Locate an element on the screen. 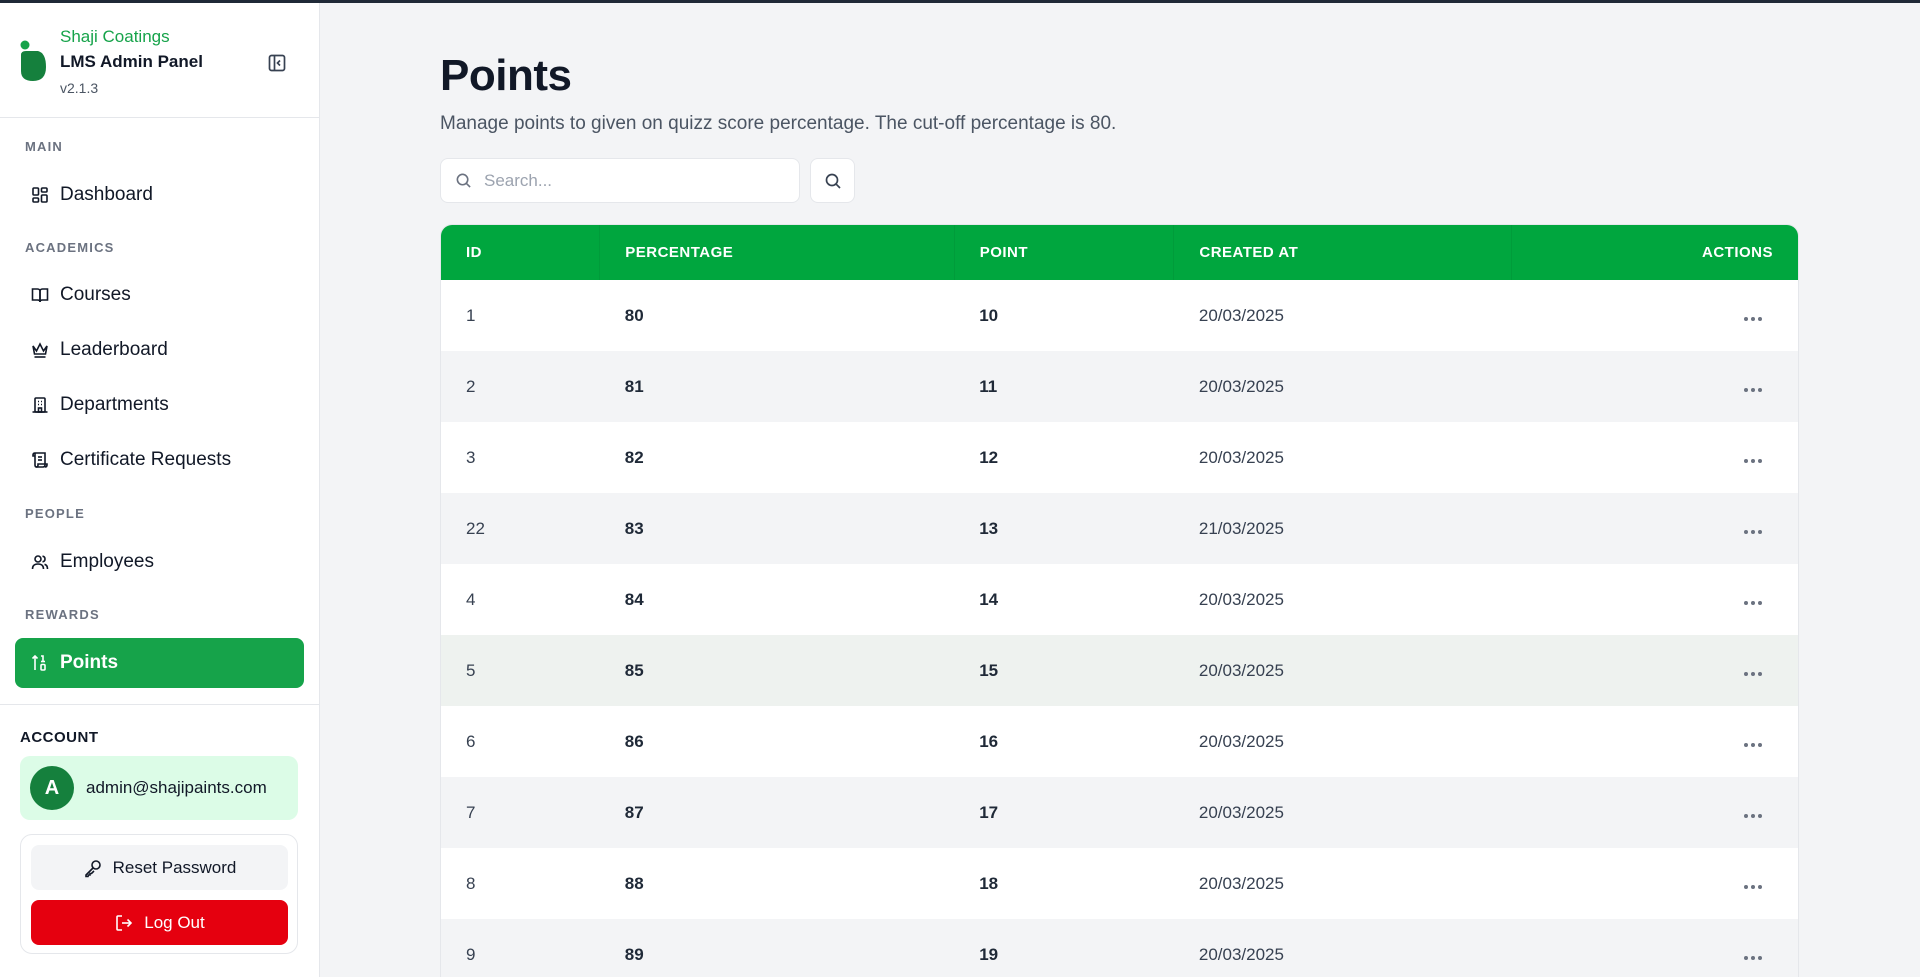 The width and height of the screenshot is (1920, 977). account-actions: Reset Password Log Out is located at coordinates (159, 894).